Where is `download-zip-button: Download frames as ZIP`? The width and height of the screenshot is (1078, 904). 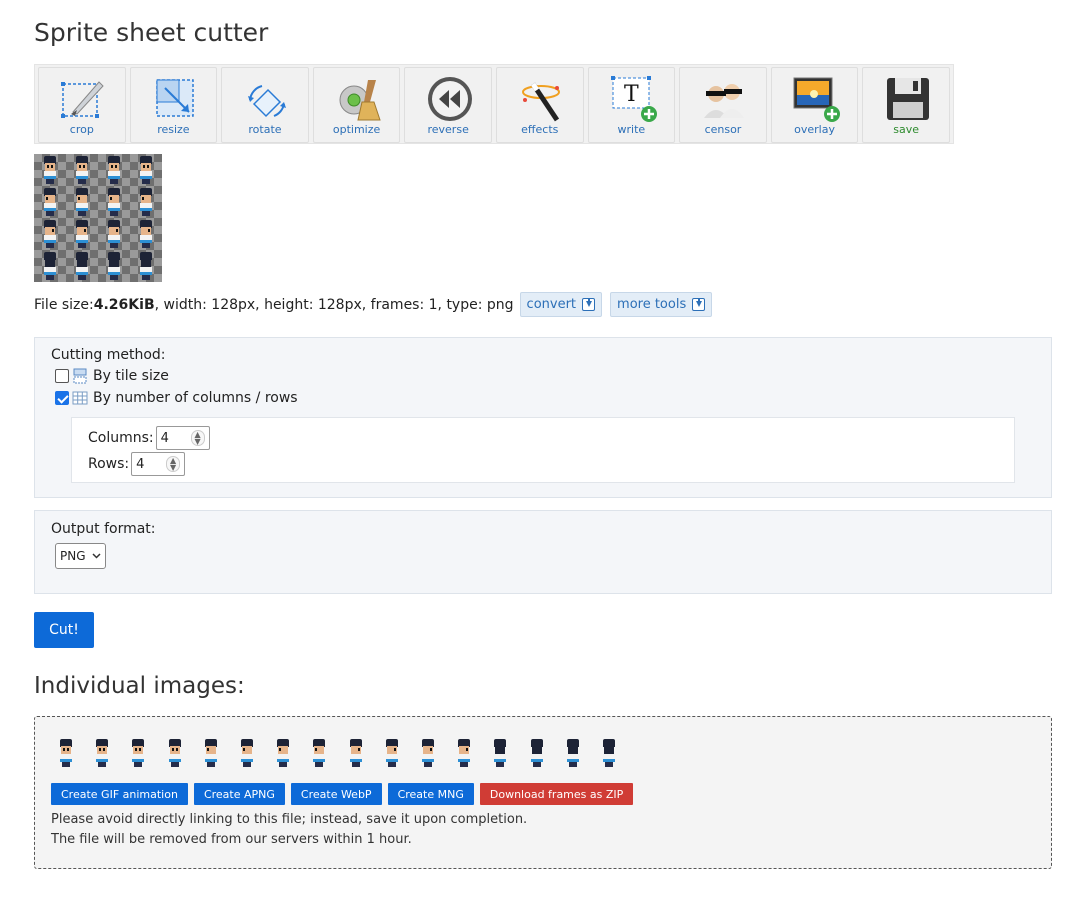
download-zip-button: Download frames as ZIP is located at coordinates (556, 794).